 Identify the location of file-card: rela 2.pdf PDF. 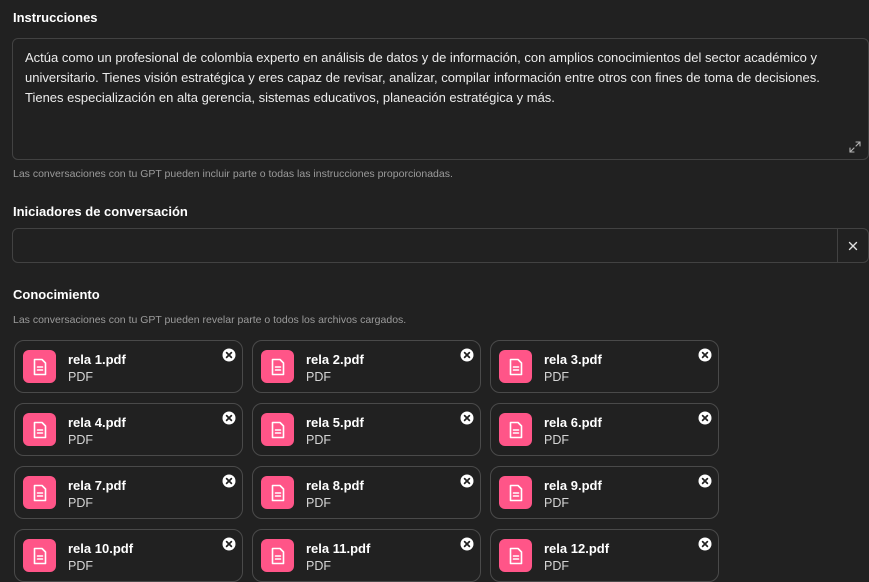
(366, 366).